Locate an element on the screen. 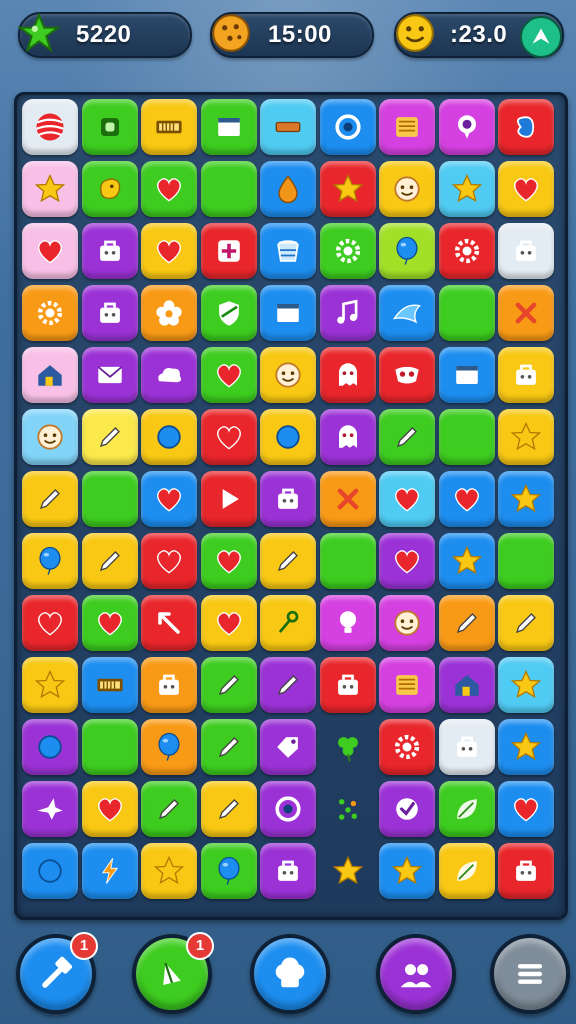 This screenshot has height=1024, width=576. chef-hat-button is located at coordinates (290, 974).